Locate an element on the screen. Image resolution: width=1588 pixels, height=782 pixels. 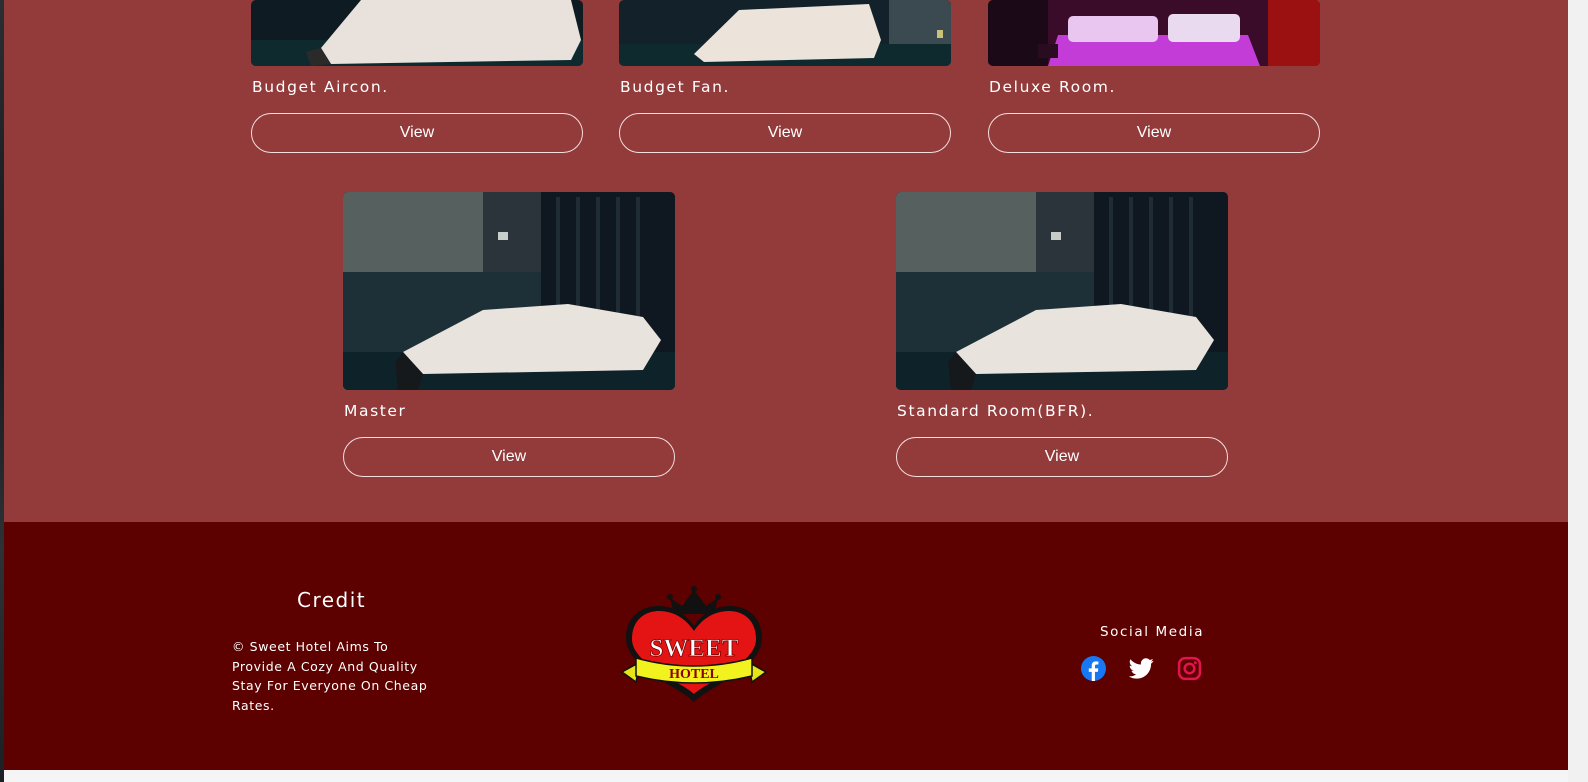
room-name: Deluxe Room. is located at coordinates (1053, 87).